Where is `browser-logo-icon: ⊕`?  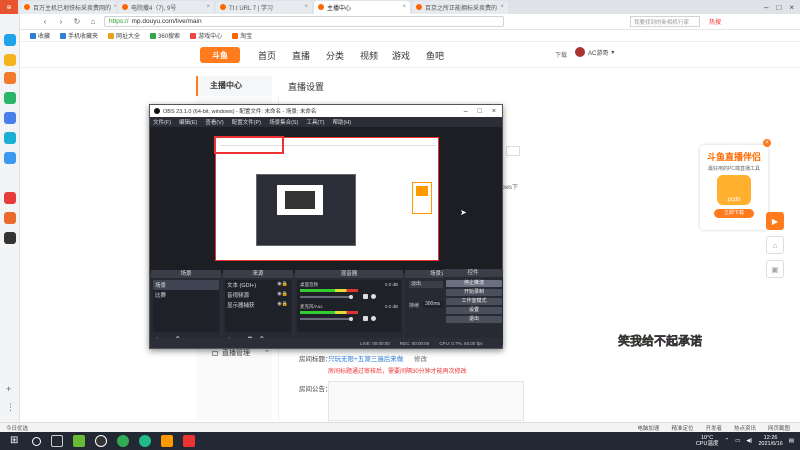 browser-logo-icon: ⊕ is located at coordinates (9, 7).